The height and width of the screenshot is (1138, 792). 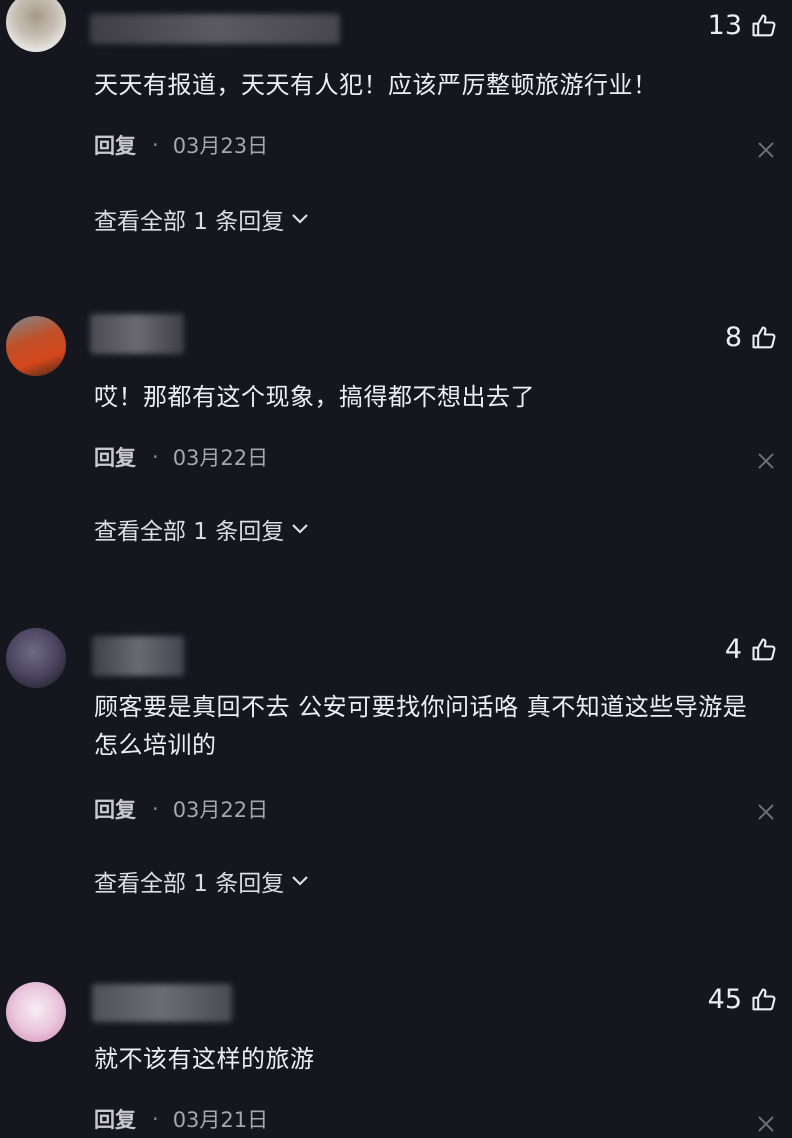 I want to click on like-count: 13, so click(x=724, y=25).